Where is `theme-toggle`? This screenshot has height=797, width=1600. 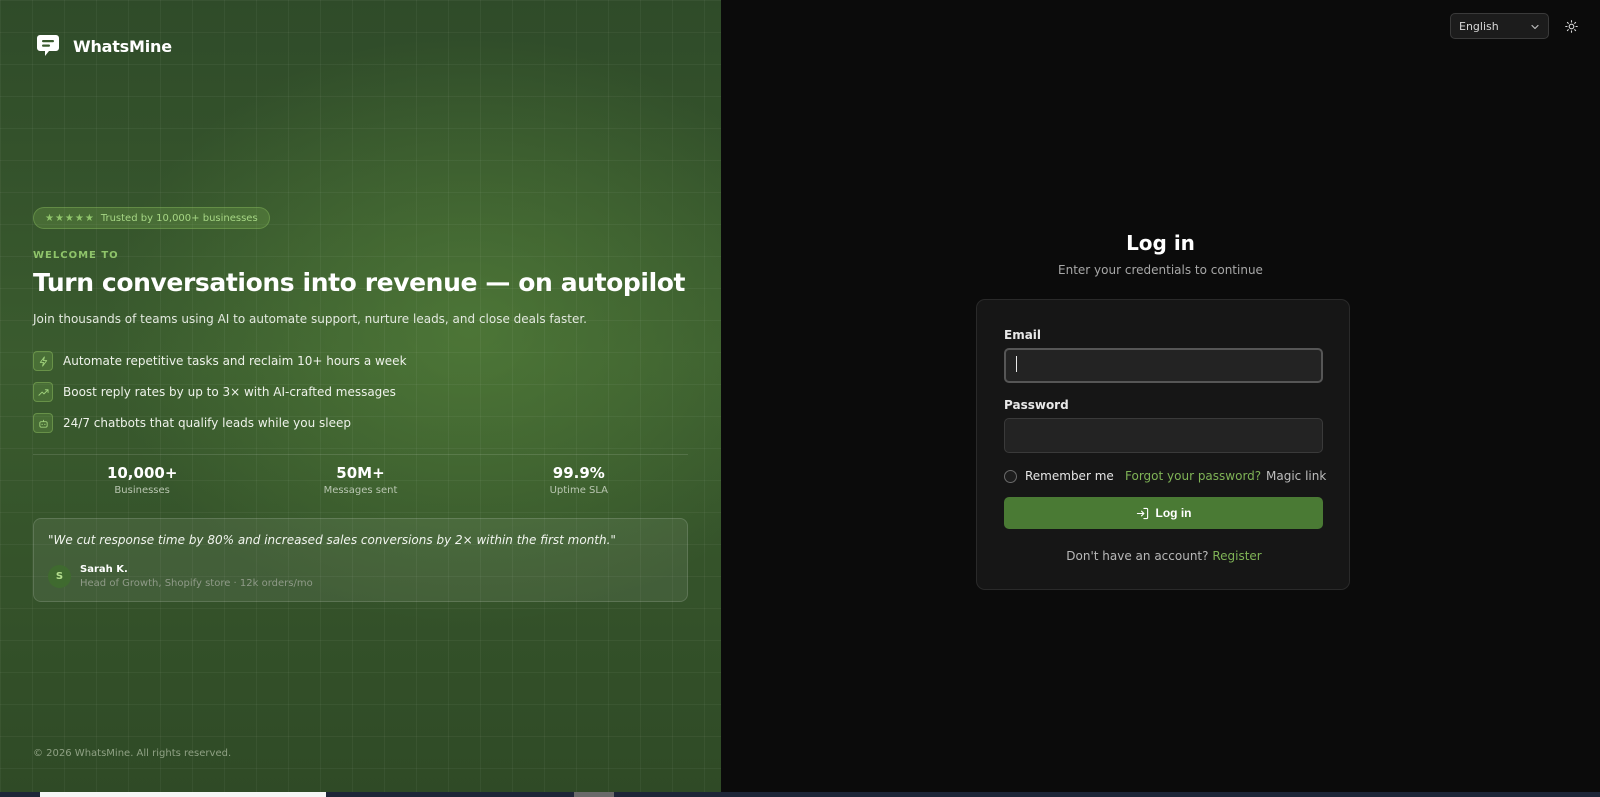 theme-toggle is located at coordinates (1571, 26).